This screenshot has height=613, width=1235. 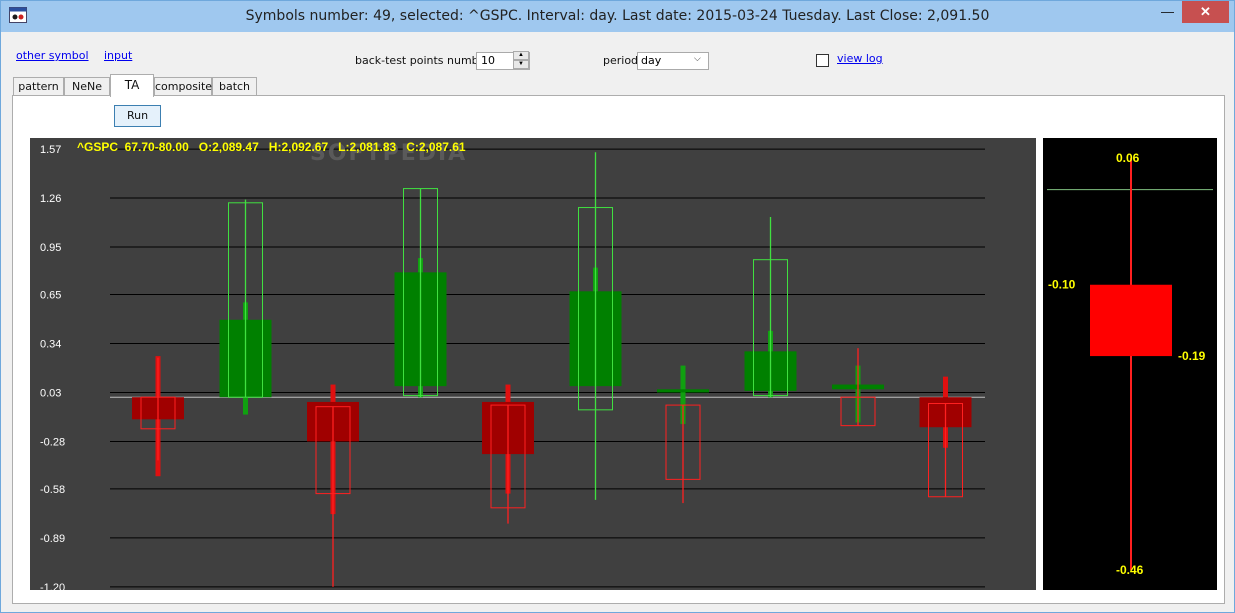 What do you see at coordinates (1130, 570) in the screenshot?
I see `low-label: -0.46` at bounding box center [1130, 570].